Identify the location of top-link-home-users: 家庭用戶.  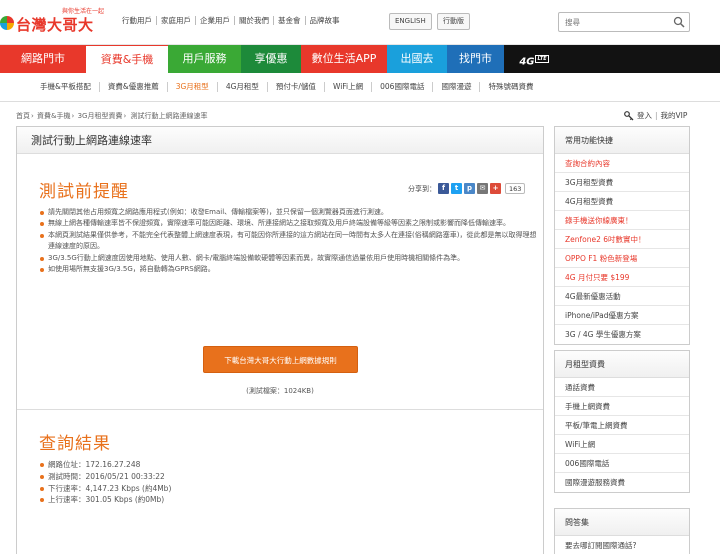
(176, 20).